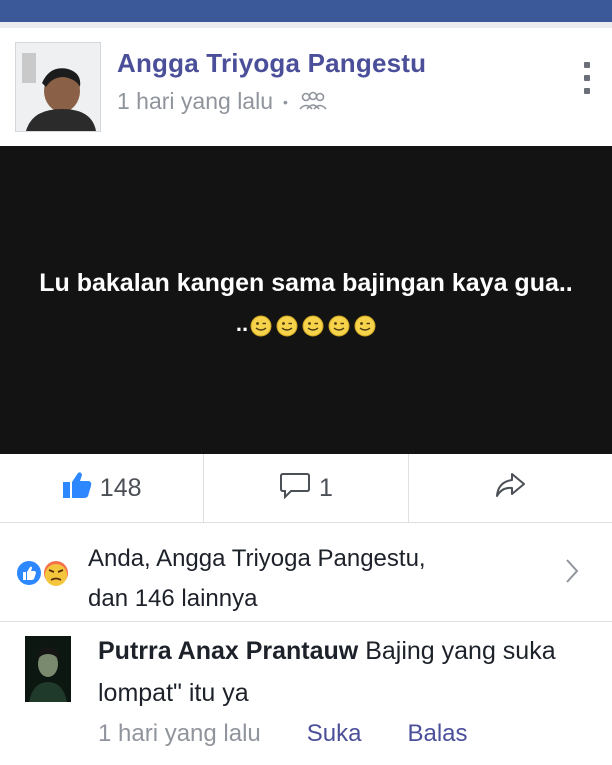  What do you see at coordinates (173, 598) in the screenshot?
I see `reactions-line2: dan 146 lainnya` at bounding box center [173, 598].